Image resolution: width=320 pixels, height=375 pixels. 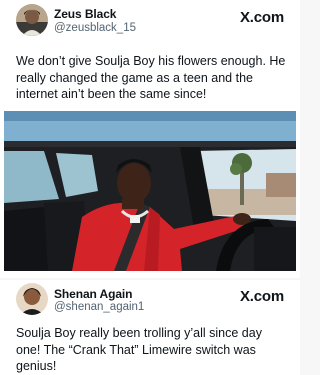 I want to click on display-name: Shenan Again, so click(x=93, y=294).